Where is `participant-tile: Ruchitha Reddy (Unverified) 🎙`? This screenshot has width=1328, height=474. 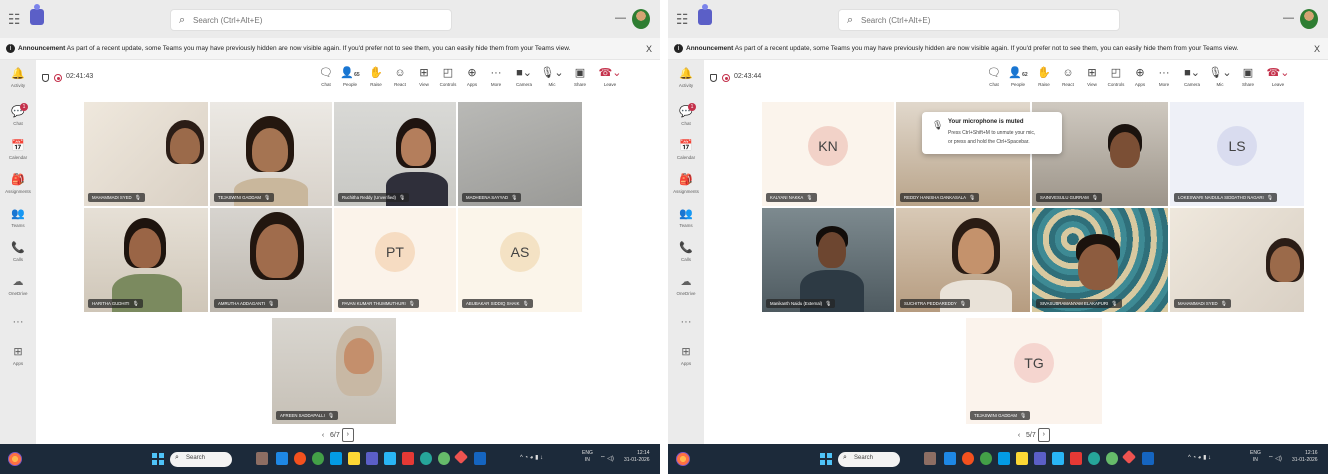
participant-tile: Ruchitha Reddy (Unverified) 🎙 is located at coordinates (395, 154).